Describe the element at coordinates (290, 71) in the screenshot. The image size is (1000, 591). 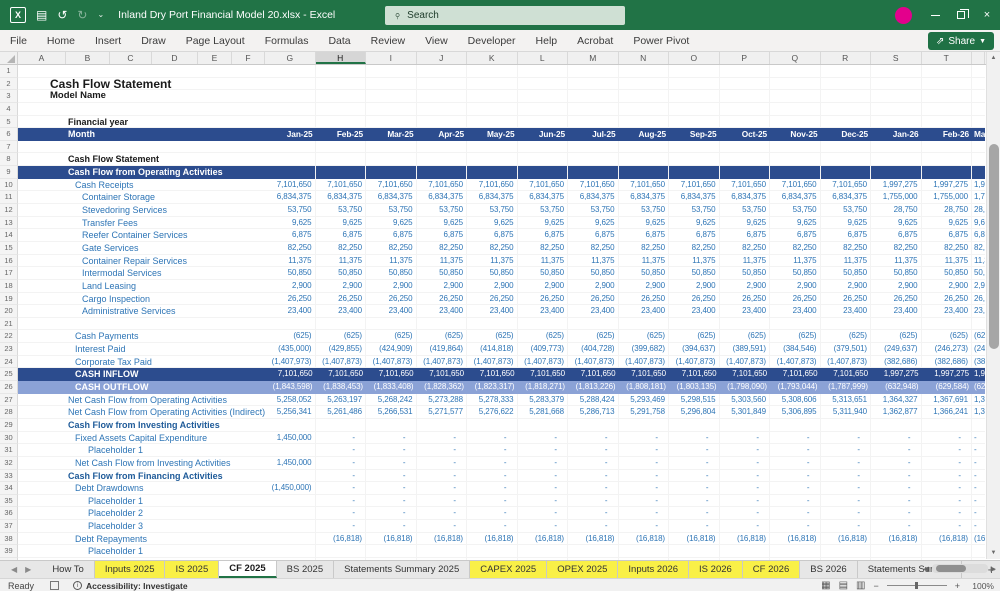
I see `cell-G1` at that location.